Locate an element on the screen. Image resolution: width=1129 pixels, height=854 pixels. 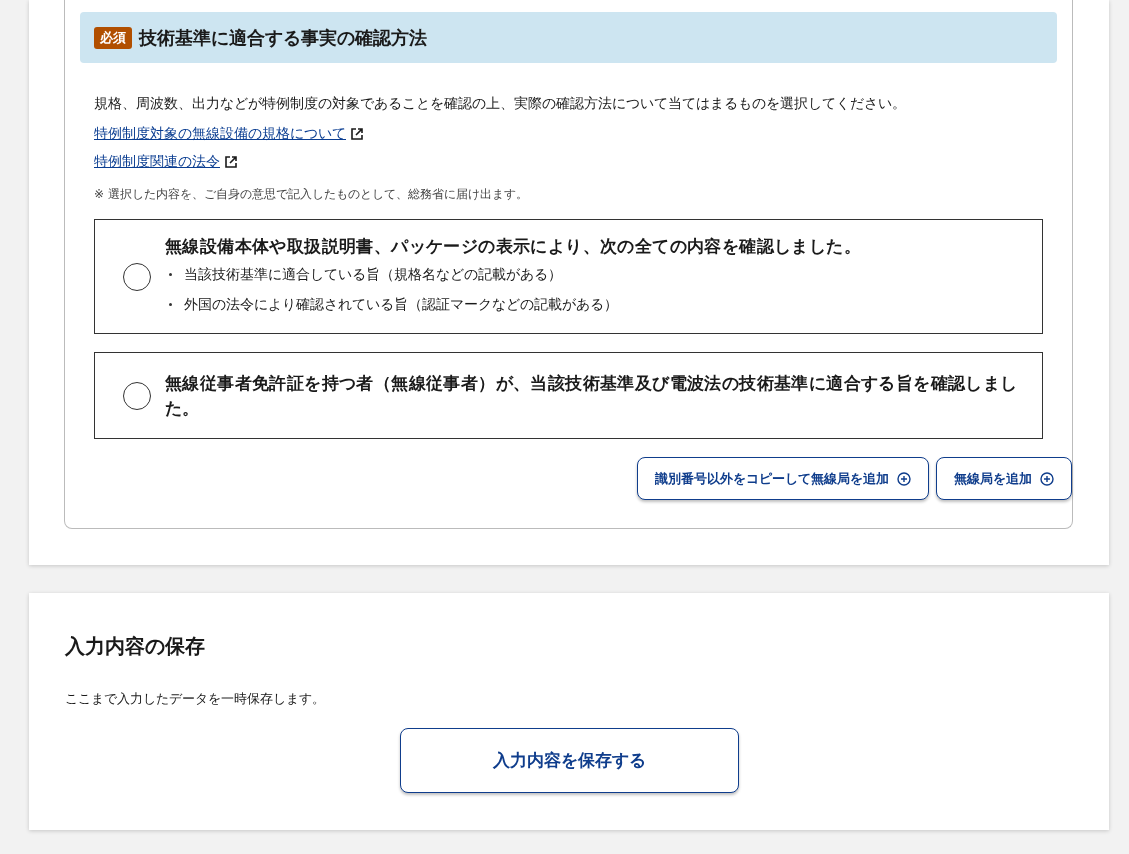
radio-option: 無線従事者免許証を持つ者（無線従事者）が、当該技術基準及び電波法の技術基準に適合する旨を確認しました。 is located at coordinates (568, 395).